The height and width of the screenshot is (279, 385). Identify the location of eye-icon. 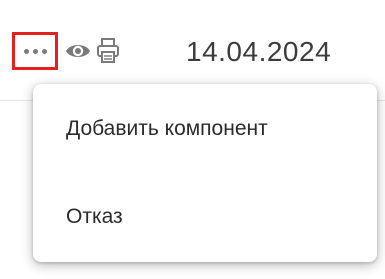
(78, 51).